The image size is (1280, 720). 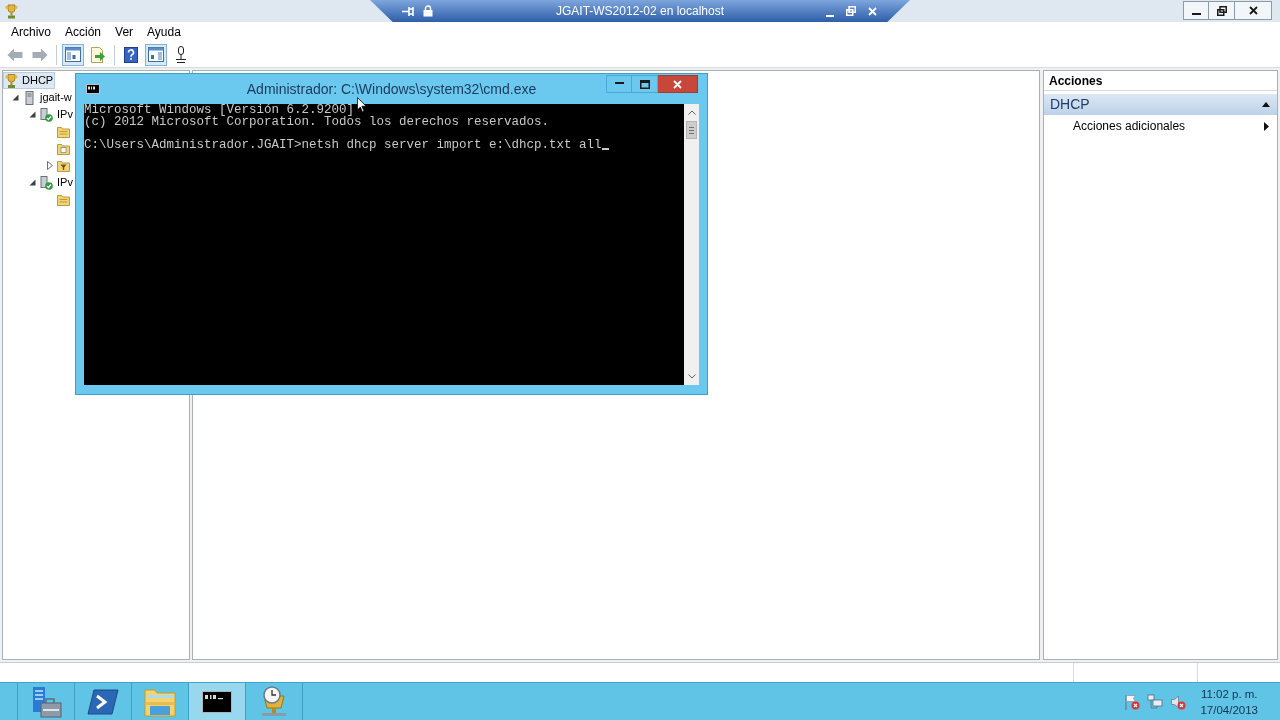 What do you see at coordinates (274, 701) in the screenshot?
I see `trophy-clock-icon` at bounding box center [274, 701].